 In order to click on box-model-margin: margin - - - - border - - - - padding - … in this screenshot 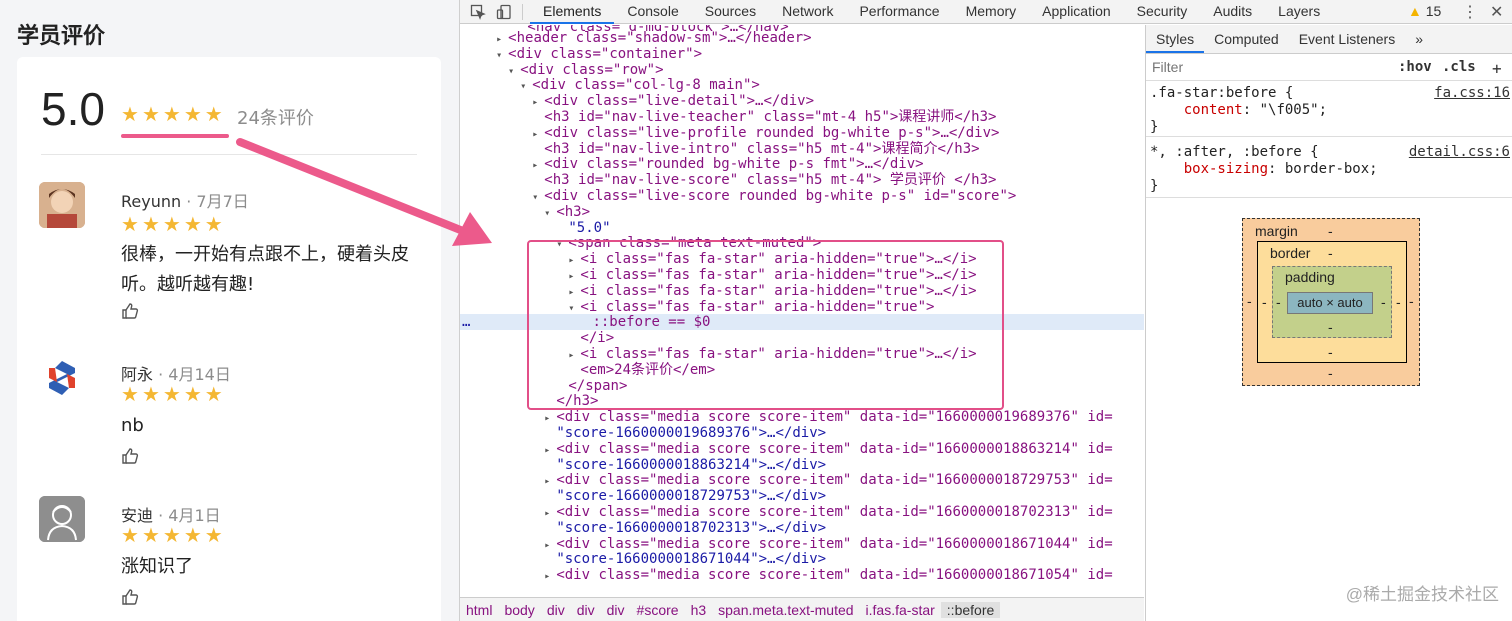, I will do `click(1331, 302)`.